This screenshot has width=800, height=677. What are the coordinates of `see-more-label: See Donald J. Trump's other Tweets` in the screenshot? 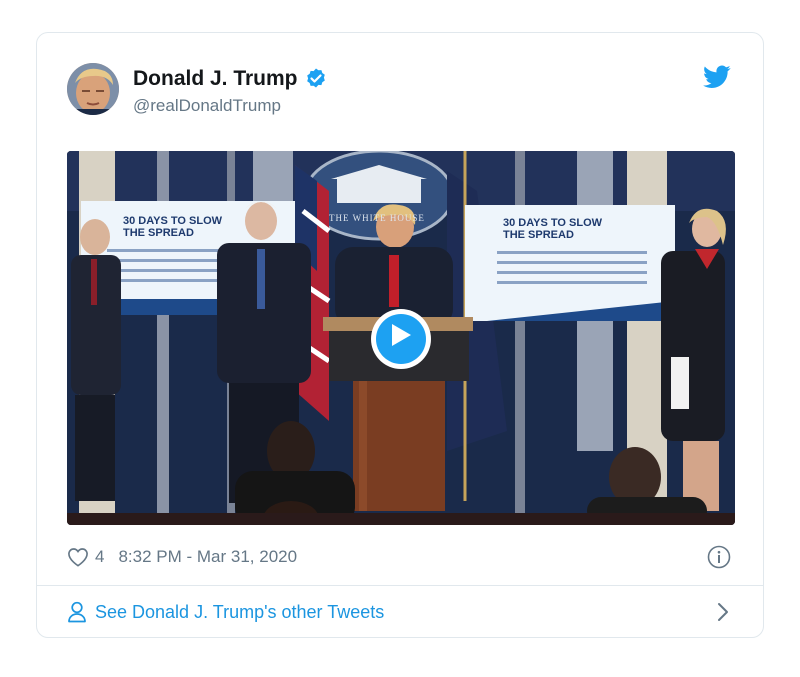 It's located at (239, 612).